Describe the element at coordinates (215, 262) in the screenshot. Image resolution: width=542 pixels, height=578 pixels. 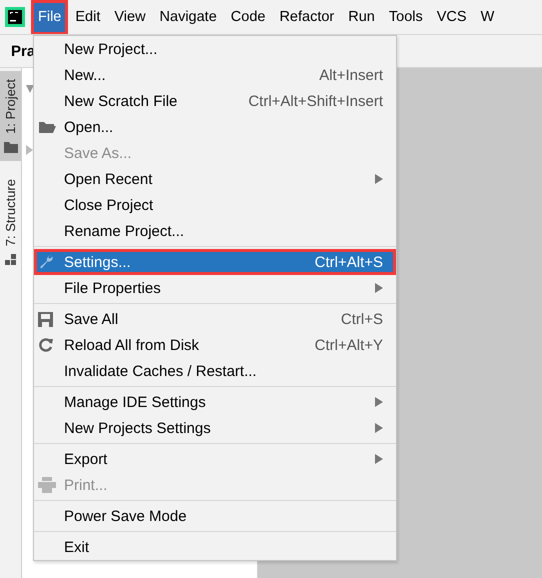
I see `menu-item: Settings... Ctrl+Alt+S` at that location.